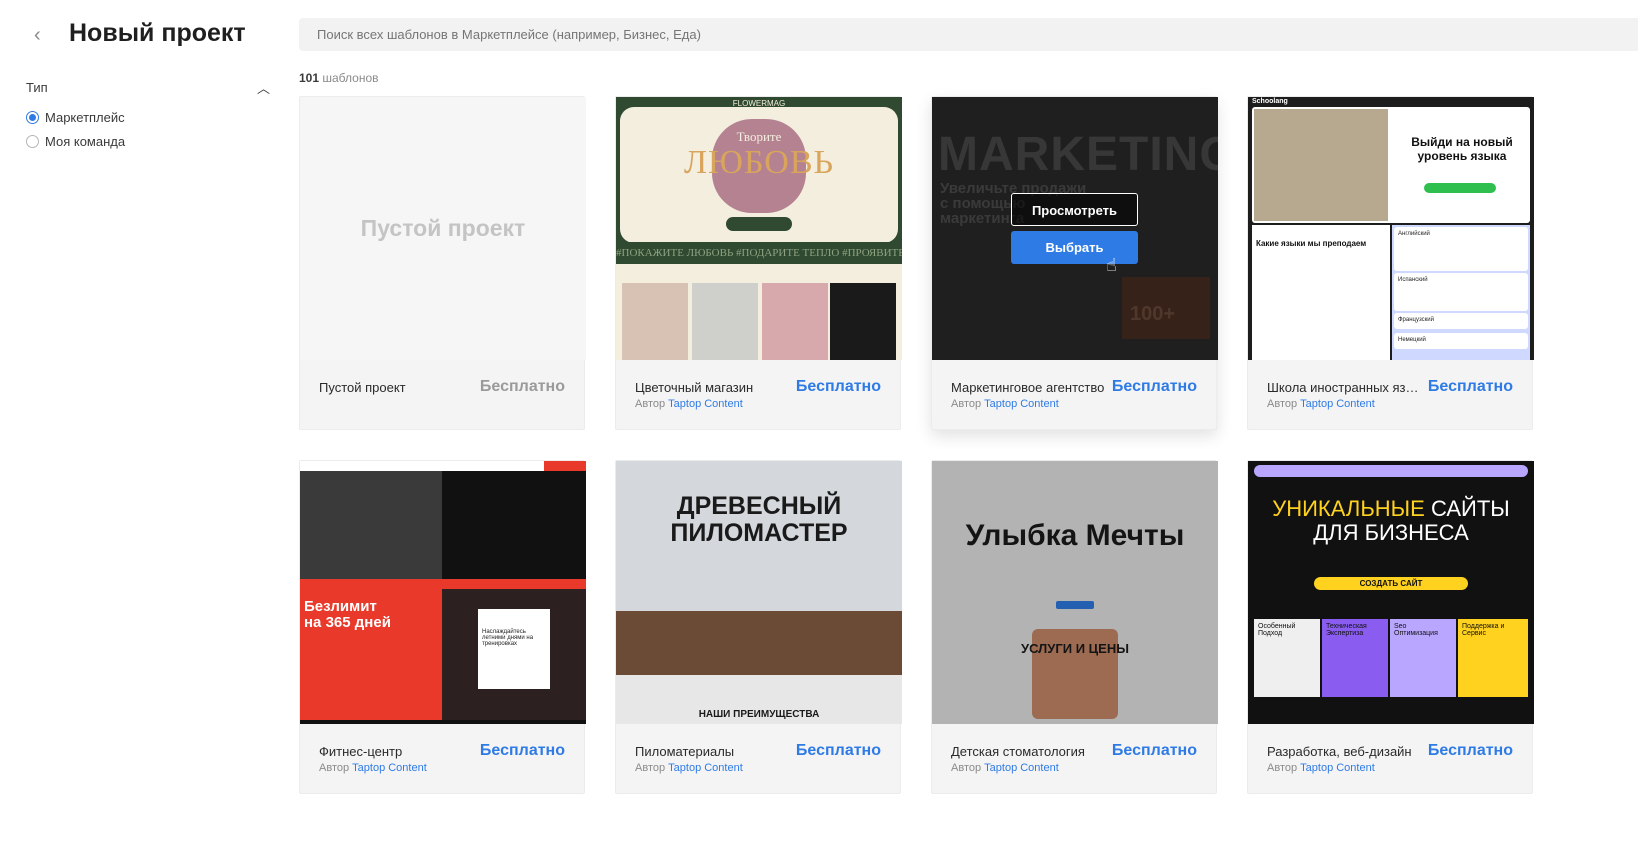 Image resolution: width=1638 pixels, height=851 pixels. What do you see at coordinates (1347, 387) in the screenshot?
I see `template-name: Школа иностранных языков` at bounding box center [1347, 387].